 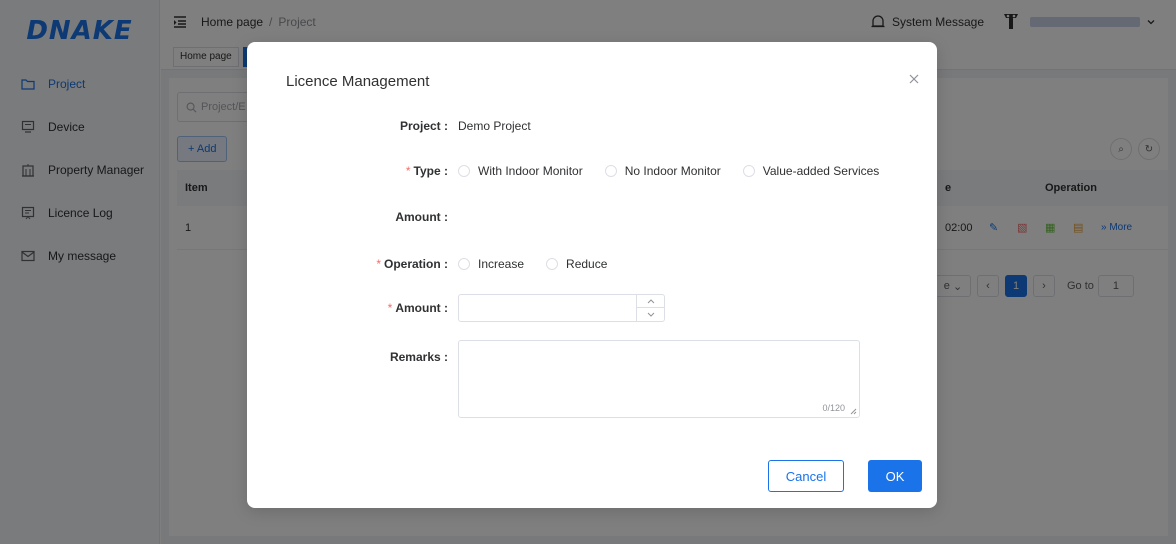 I want to click on type-label: * Type :, so click(x=426, y=171).